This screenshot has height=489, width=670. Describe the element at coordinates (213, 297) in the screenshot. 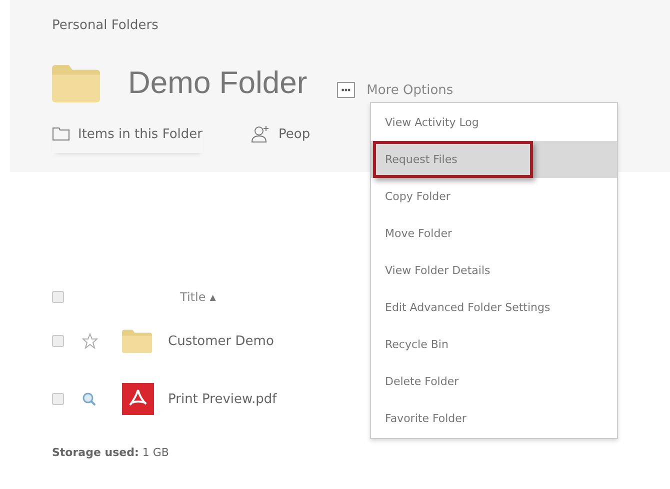

I see `sort-indicator: ▲` at that location.